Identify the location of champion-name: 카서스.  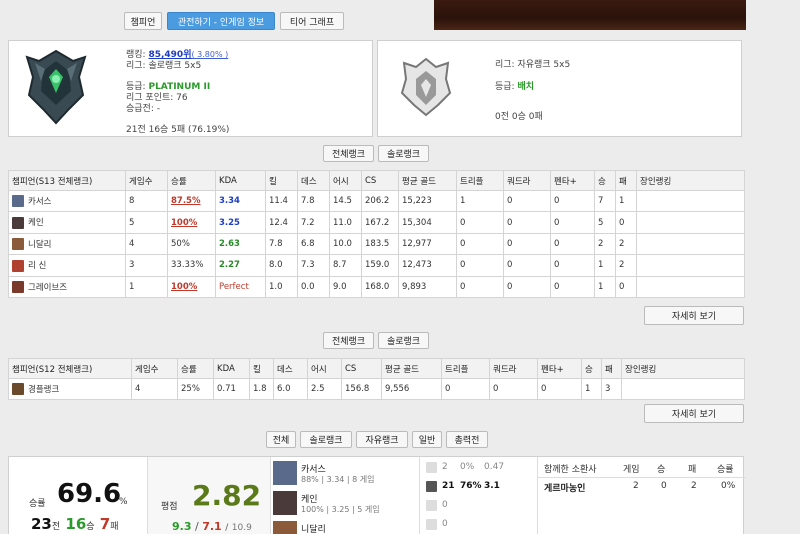
(39, 202).